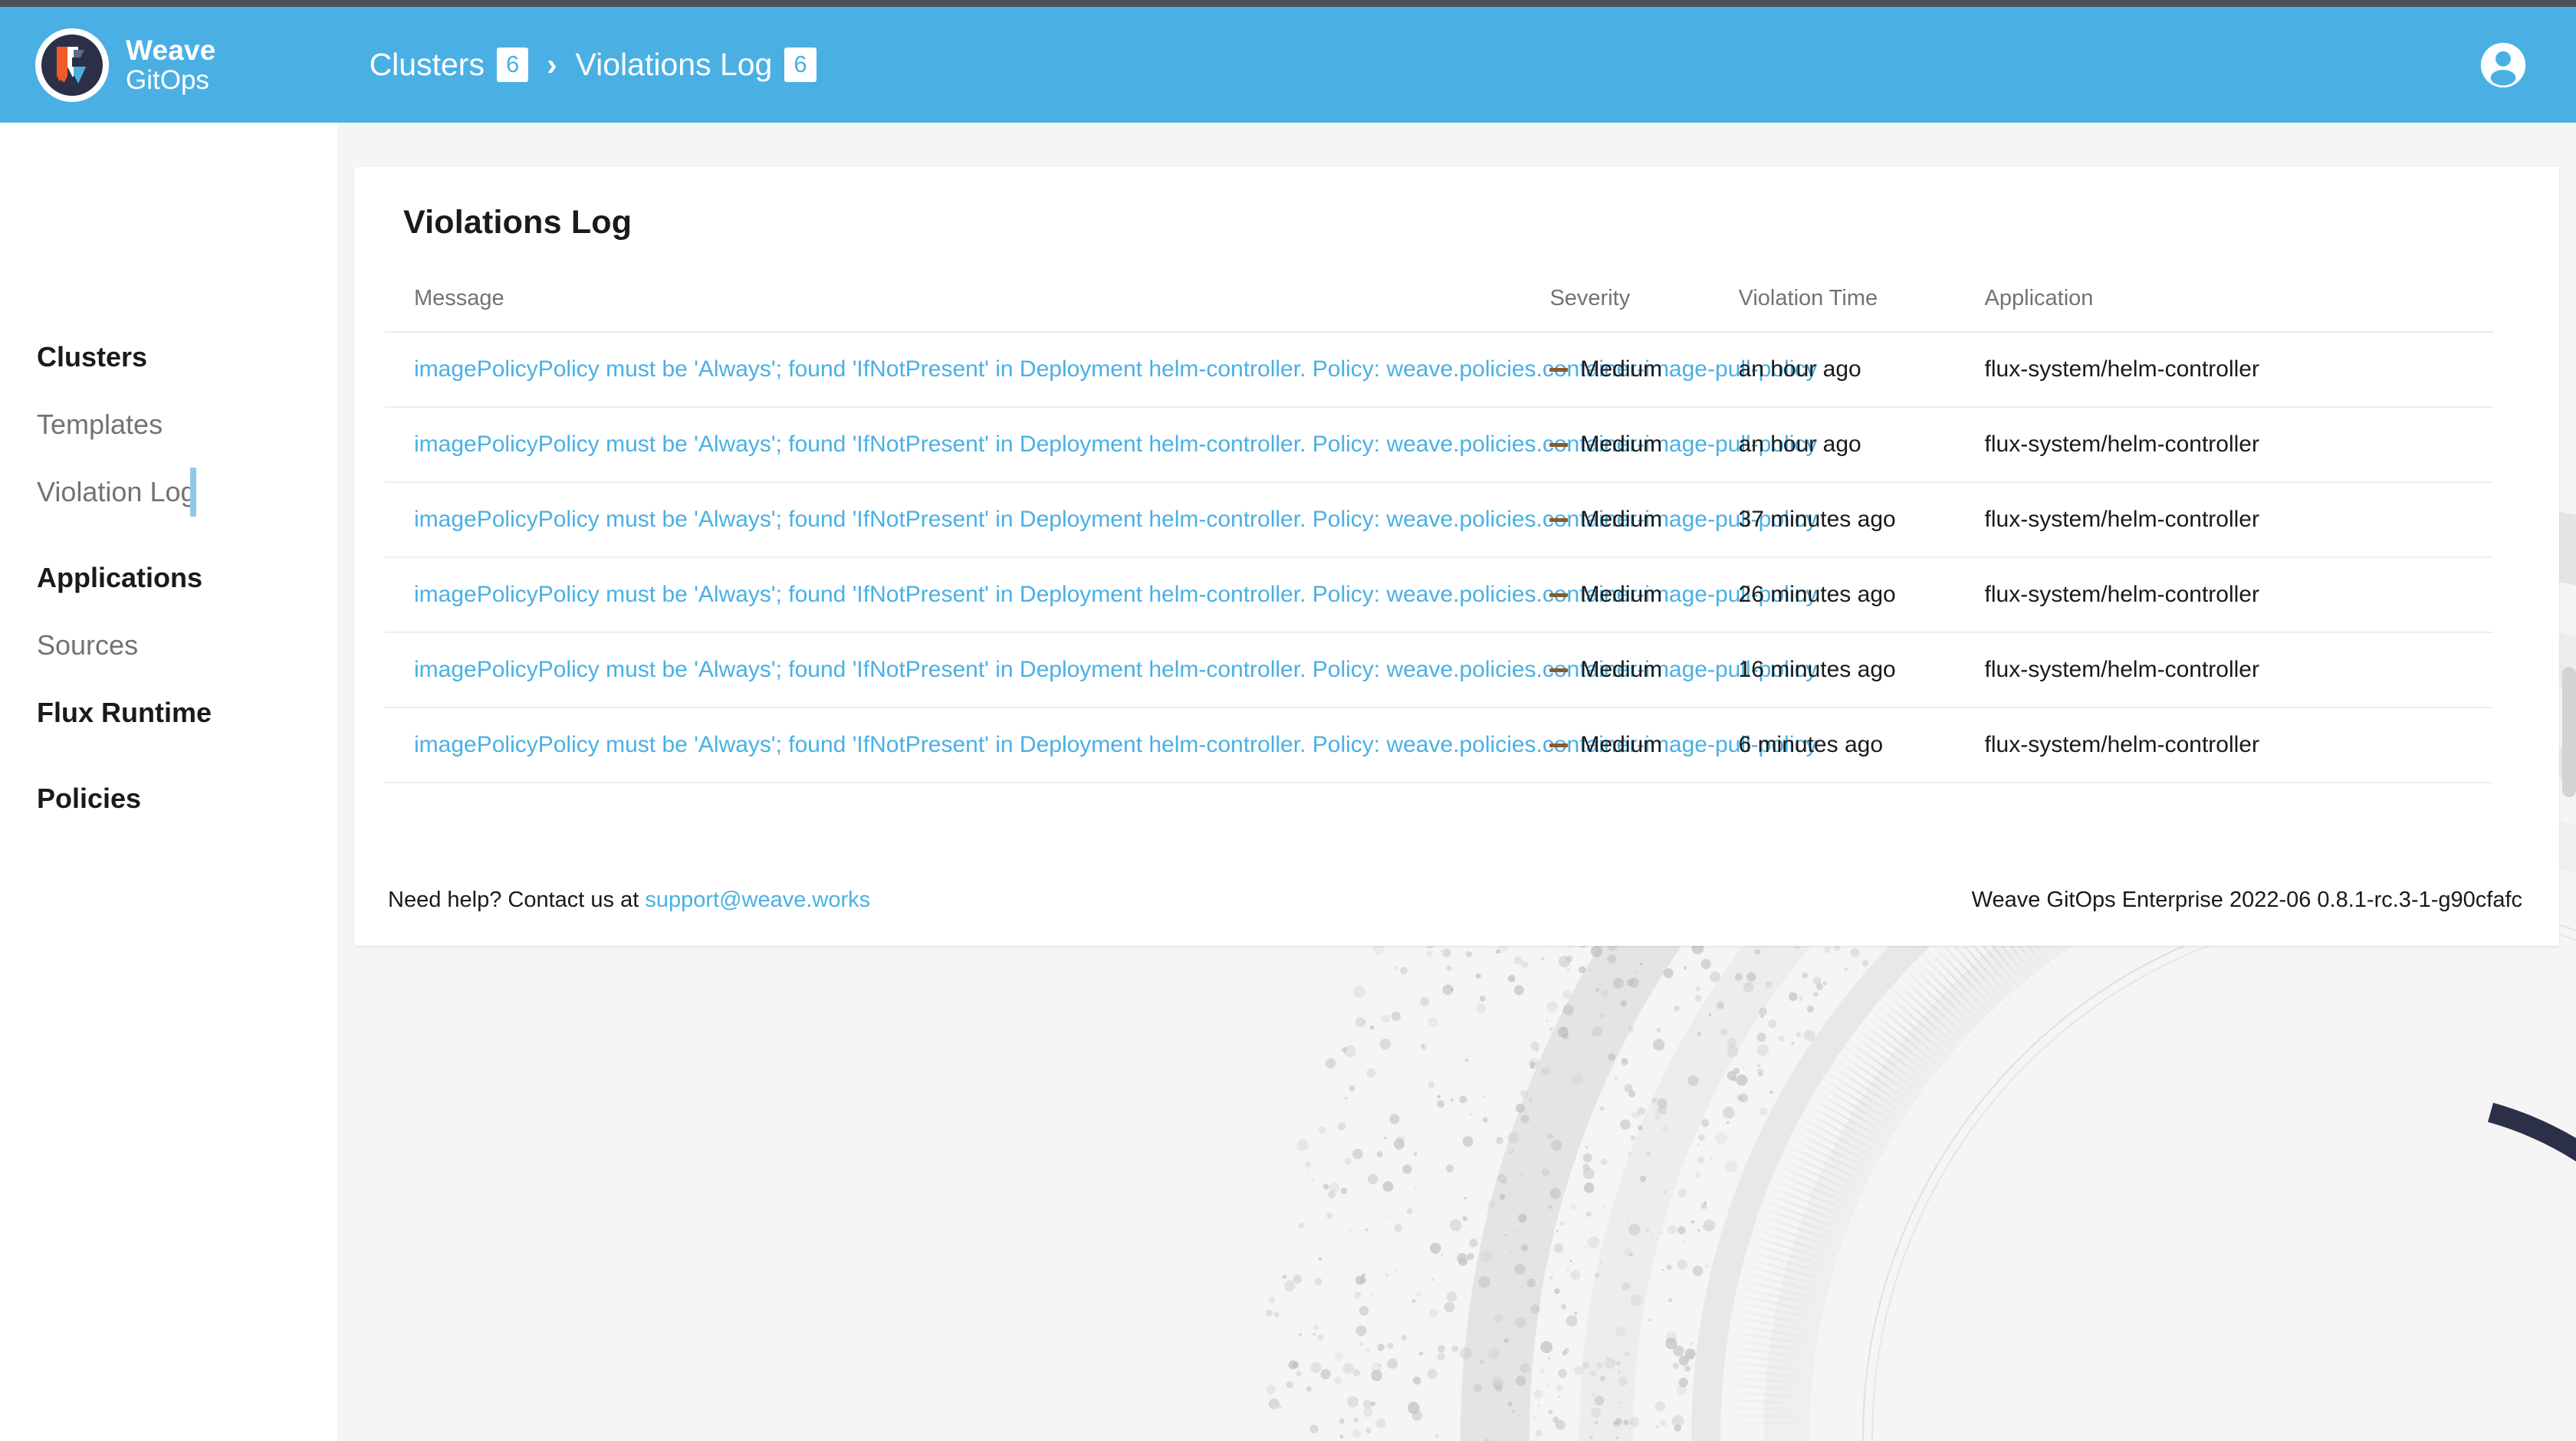 This screenshot has height=1441, width=2576. What do you see at coordinates (758, 900) in the screenshot?
I see `support-email-link: support@weave.works` at bounding box center [758, 900].